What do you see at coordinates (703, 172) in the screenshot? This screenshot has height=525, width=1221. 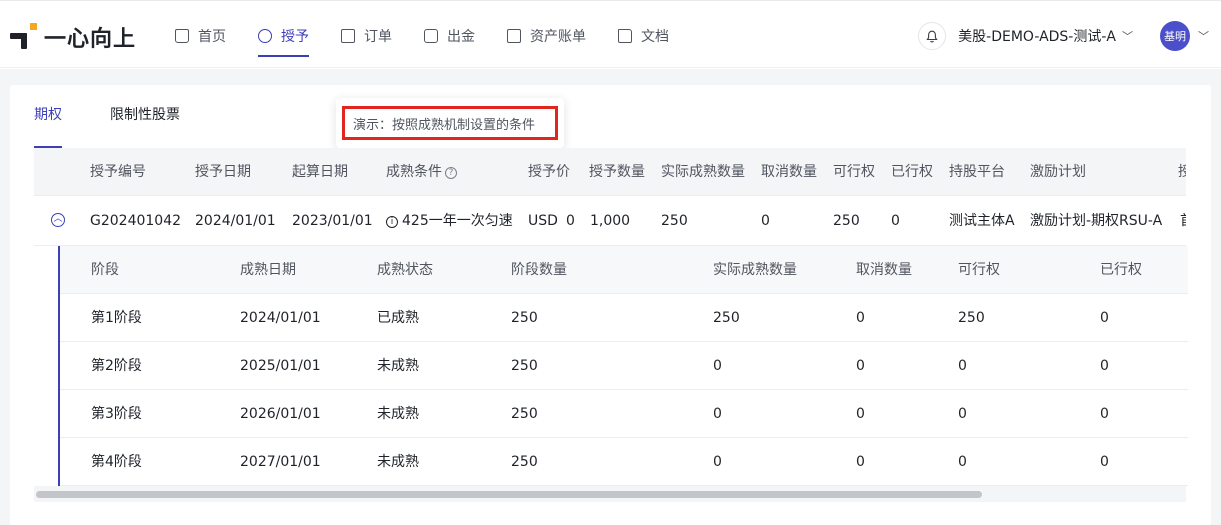 I see `col-vested: 实际成熟数量` at bounding box center [703, 172].